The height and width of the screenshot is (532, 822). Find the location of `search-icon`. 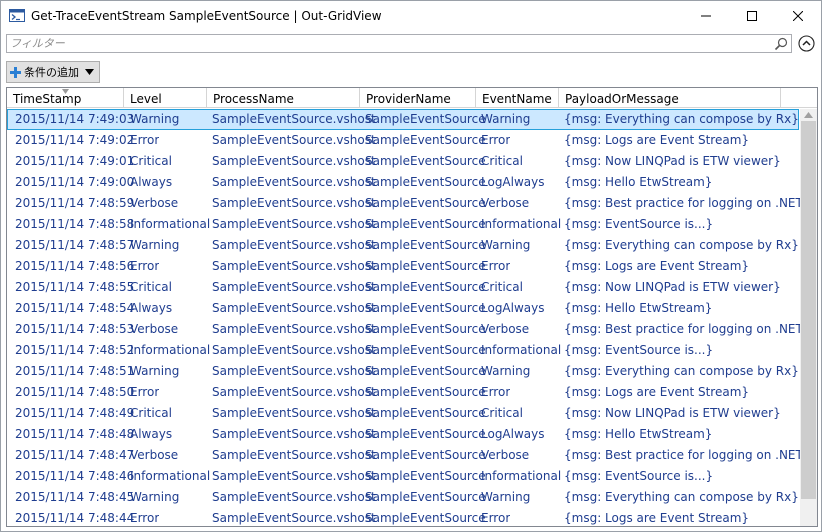

search-icon is located at coordinates (781, 44).